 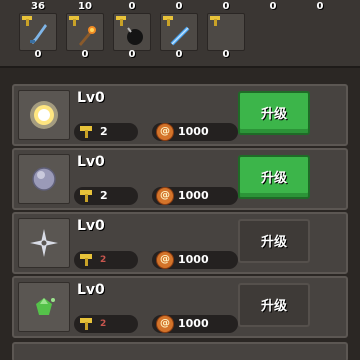 I want to click on blue-dagger-icon, so click(x=38, y=34).